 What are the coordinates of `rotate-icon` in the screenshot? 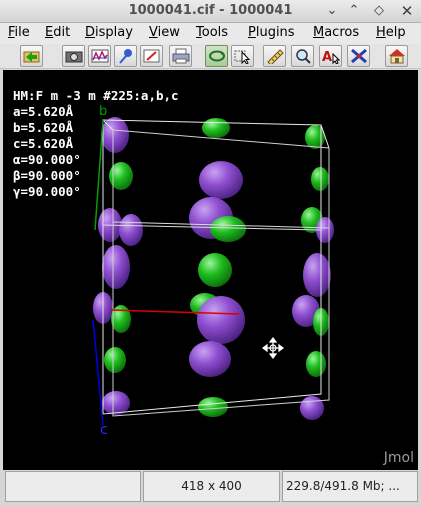 It's located at (217, 56).